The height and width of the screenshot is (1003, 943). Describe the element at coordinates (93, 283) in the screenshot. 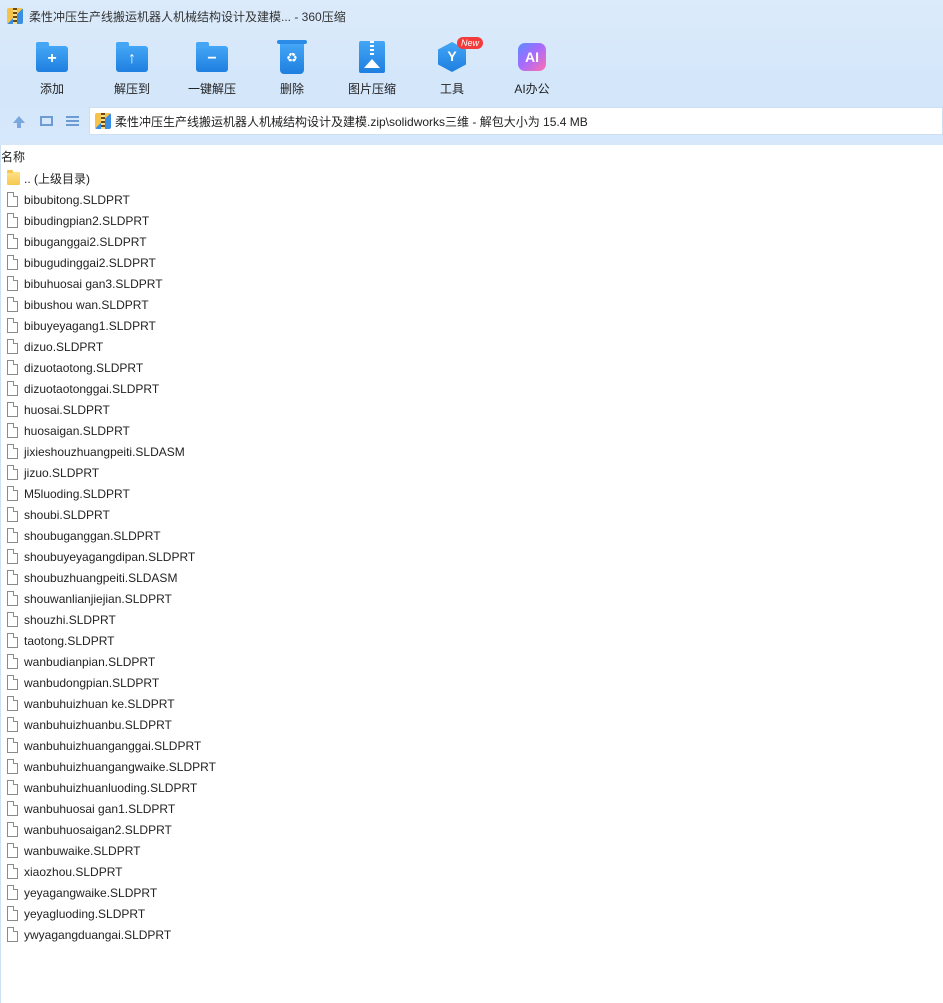

I see `file-name: bibuhuosai gan3.SLDPRT` at that location.